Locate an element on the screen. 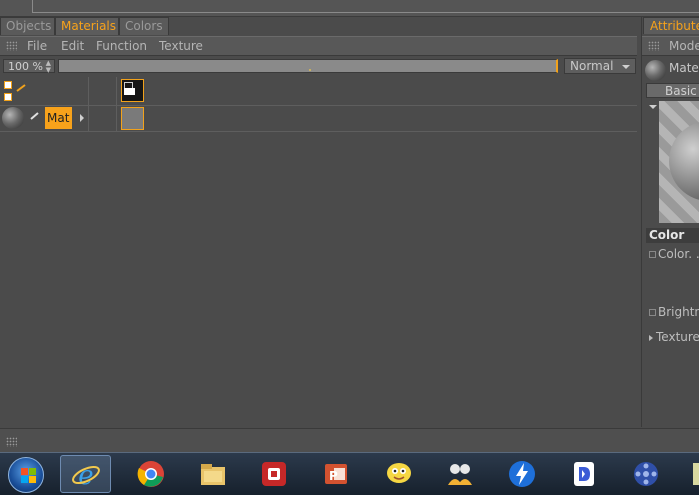  material-preview-large is located at coordinates (679, 162).